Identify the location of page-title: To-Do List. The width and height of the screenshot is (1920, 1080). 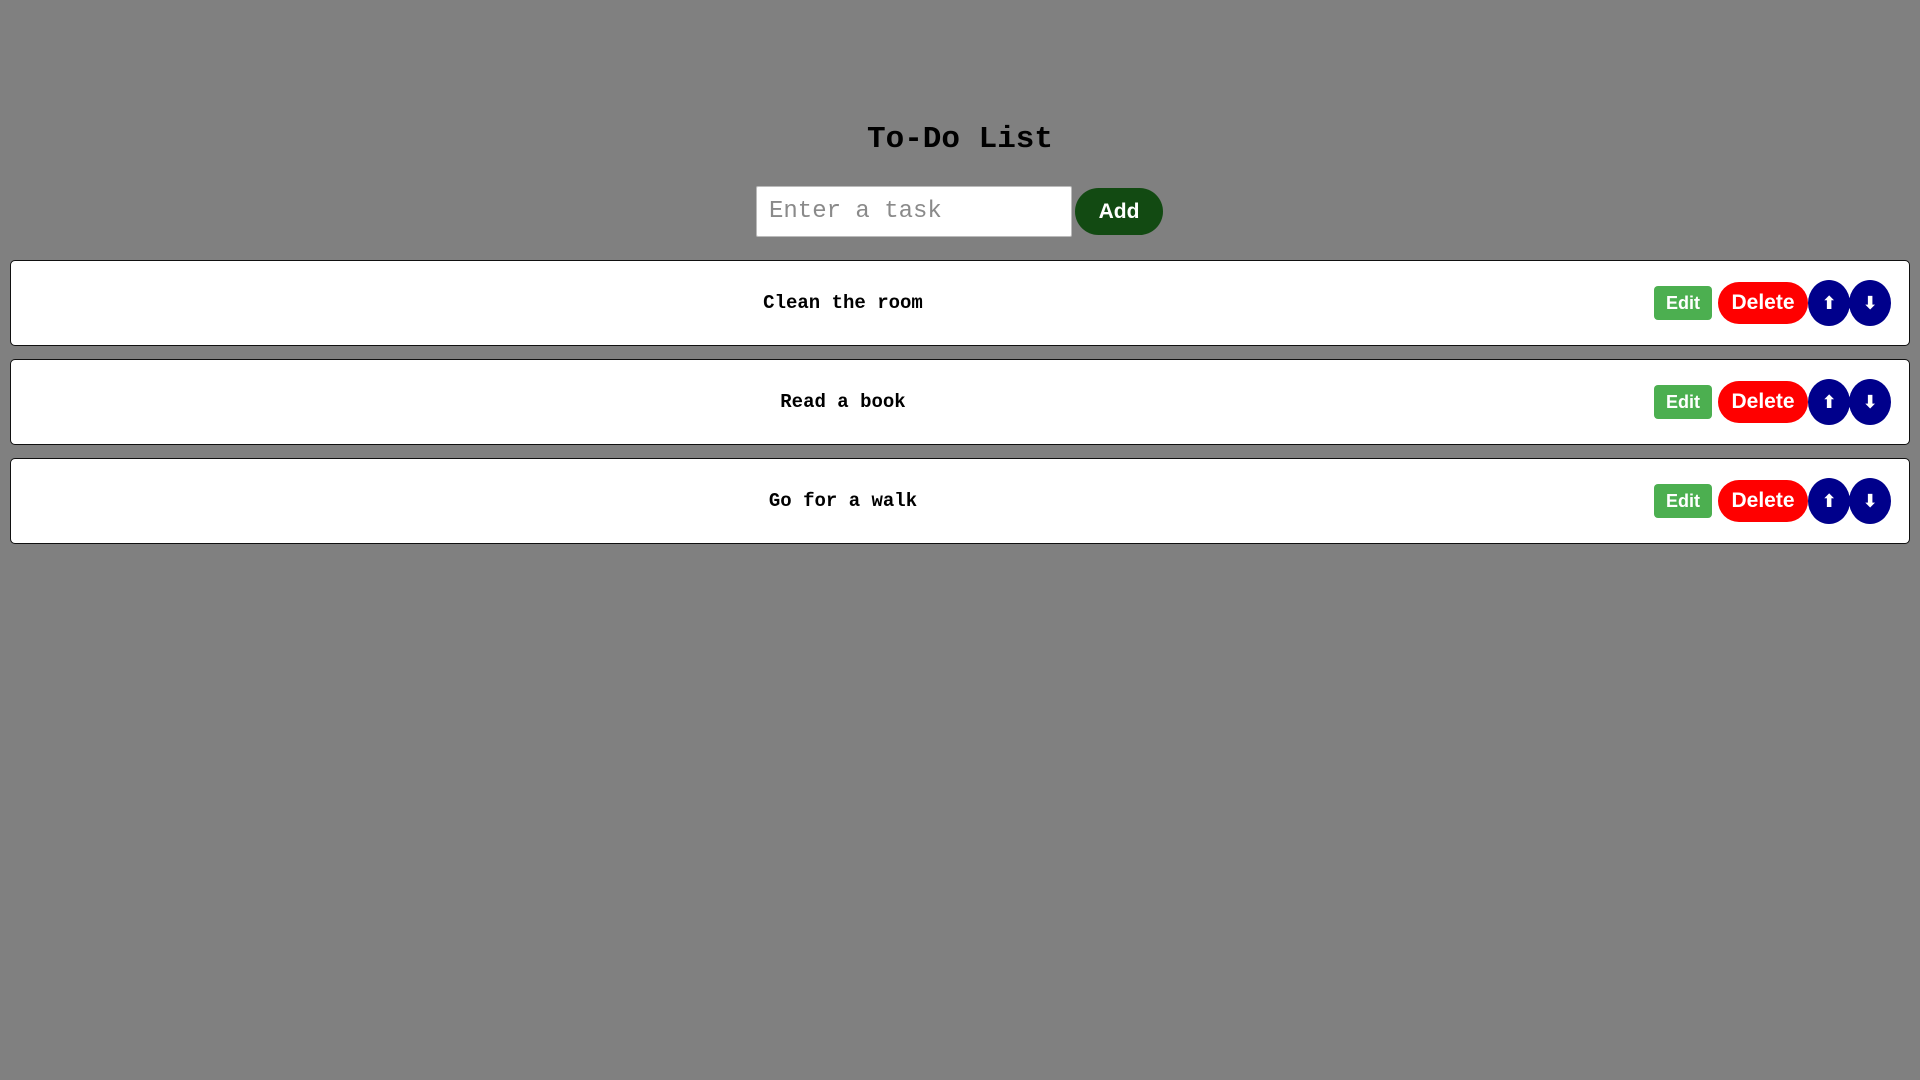
(960, 139).